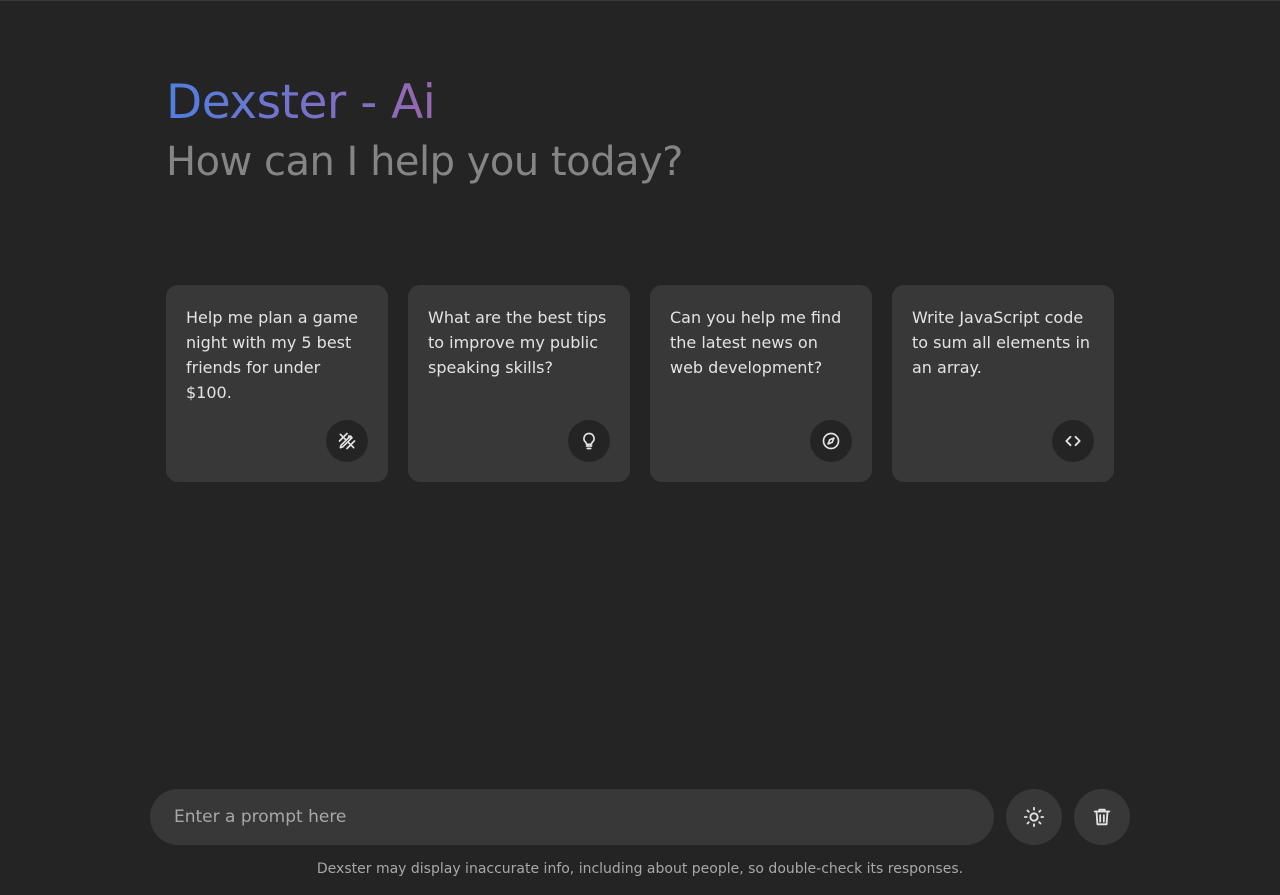 This screenshot has height=895, width=1280. I want to click on compass-icon, so click(831, 441).